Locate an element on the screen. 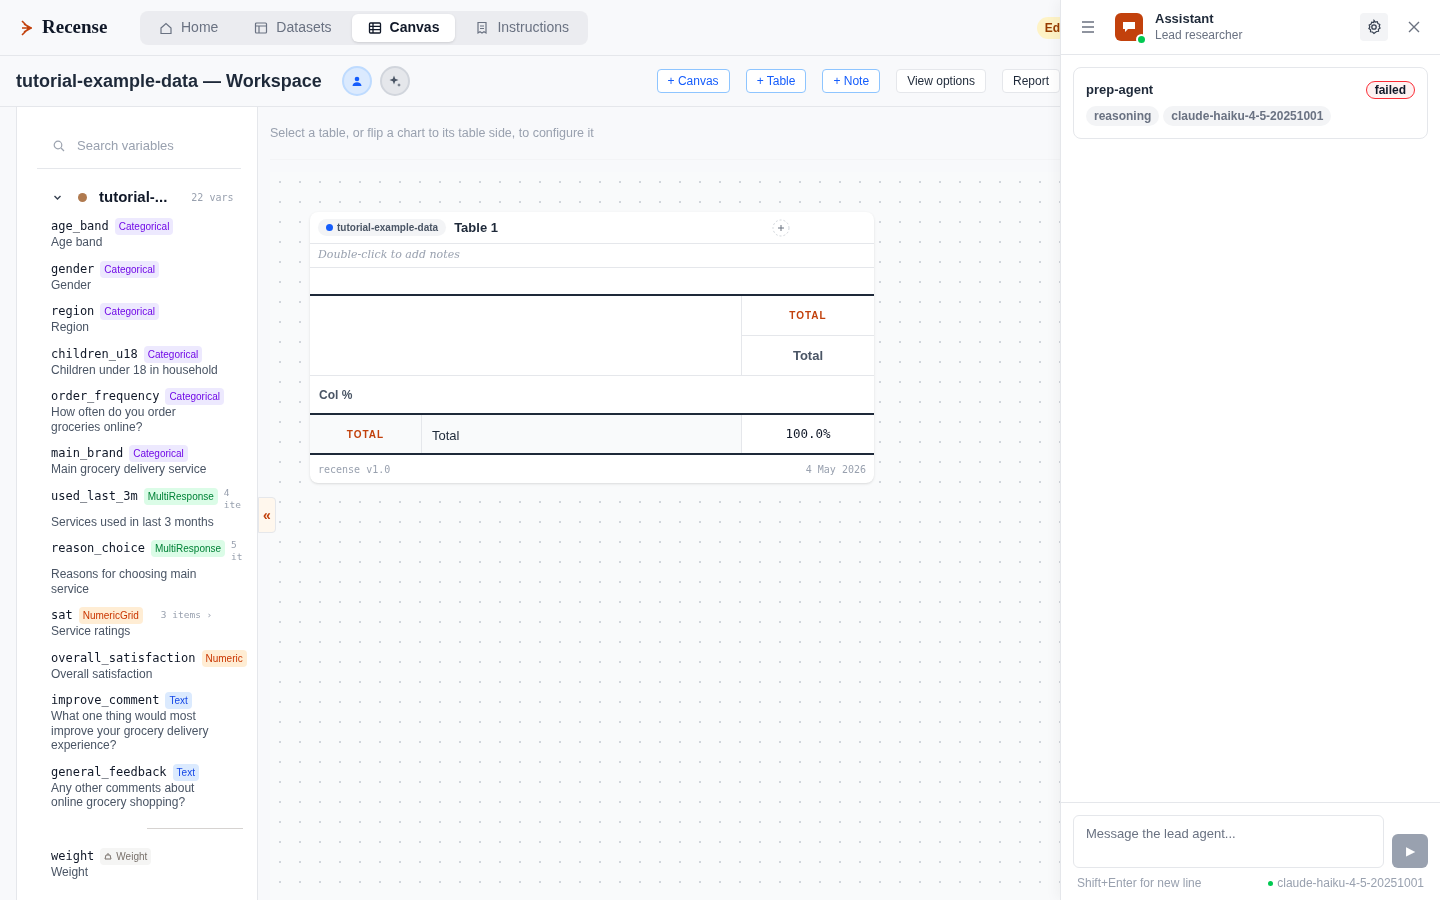 This screenshot has width=1440, height=900. table-cell-text: 100.0% is located at coordinates (808, 433).